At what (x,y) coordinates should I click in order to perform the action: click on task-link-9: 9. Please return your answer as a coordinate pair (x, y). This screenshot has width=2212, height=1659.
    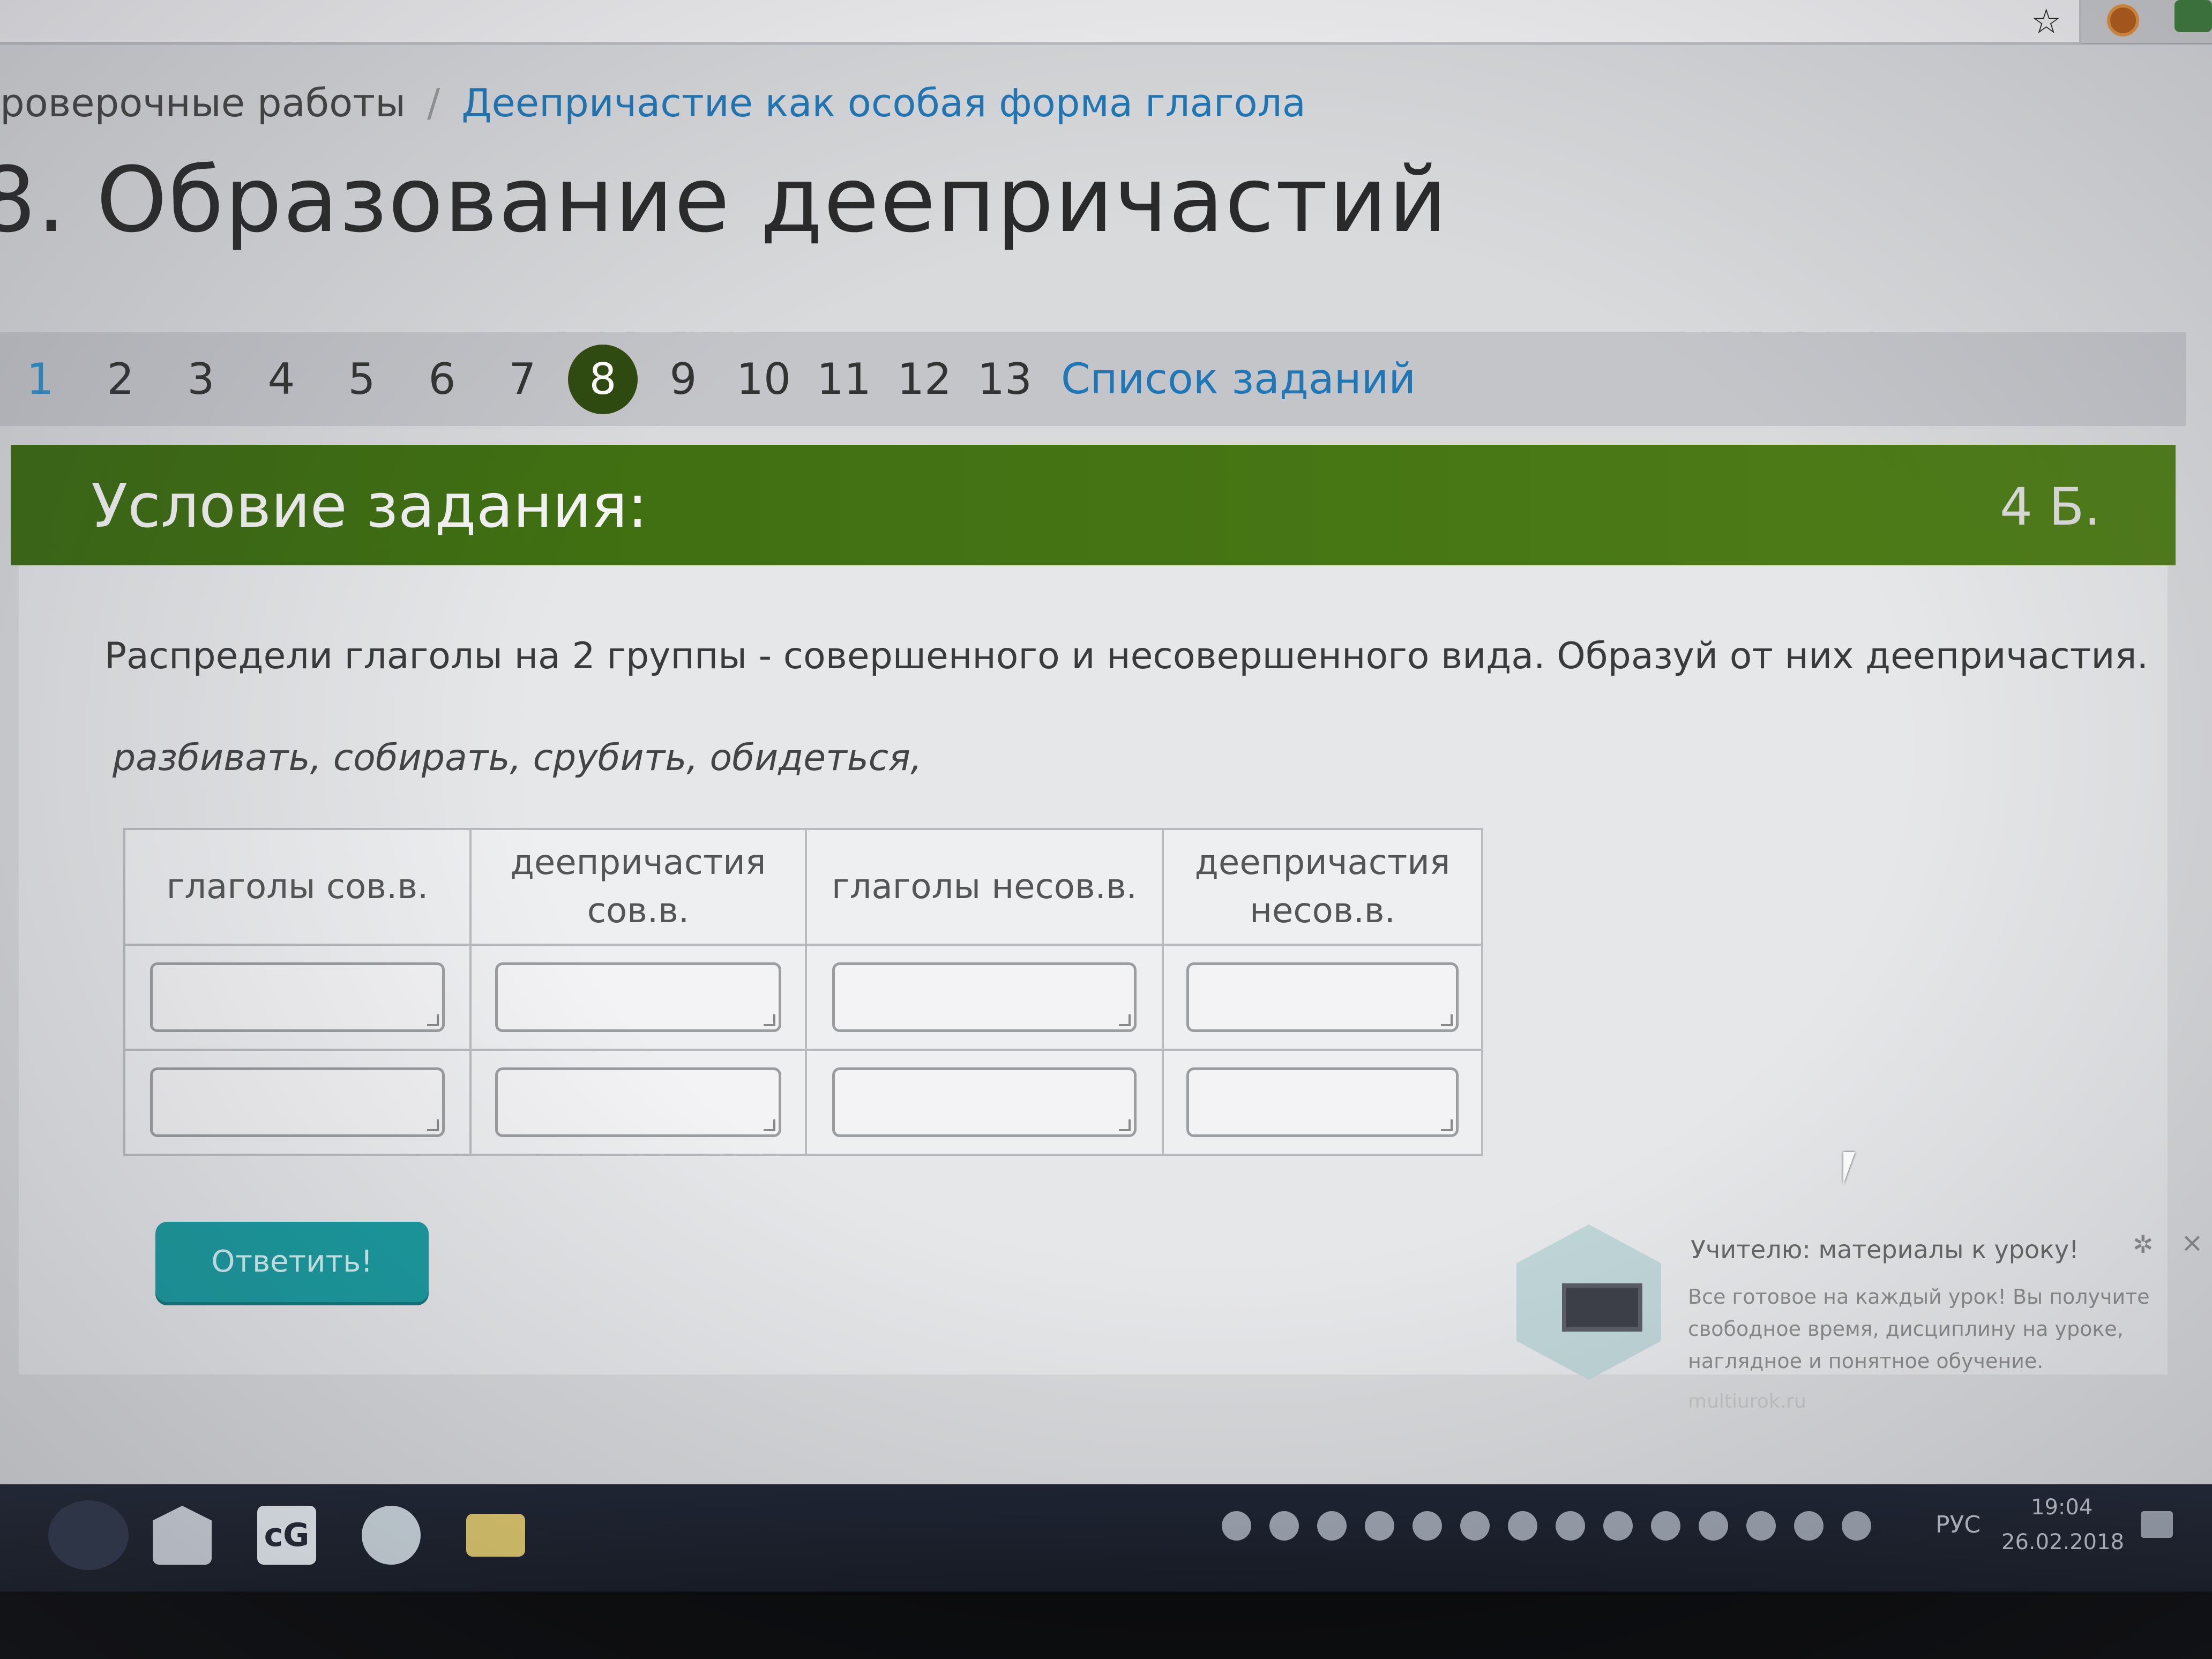
    Looking at the image, I should click on (683, 379).